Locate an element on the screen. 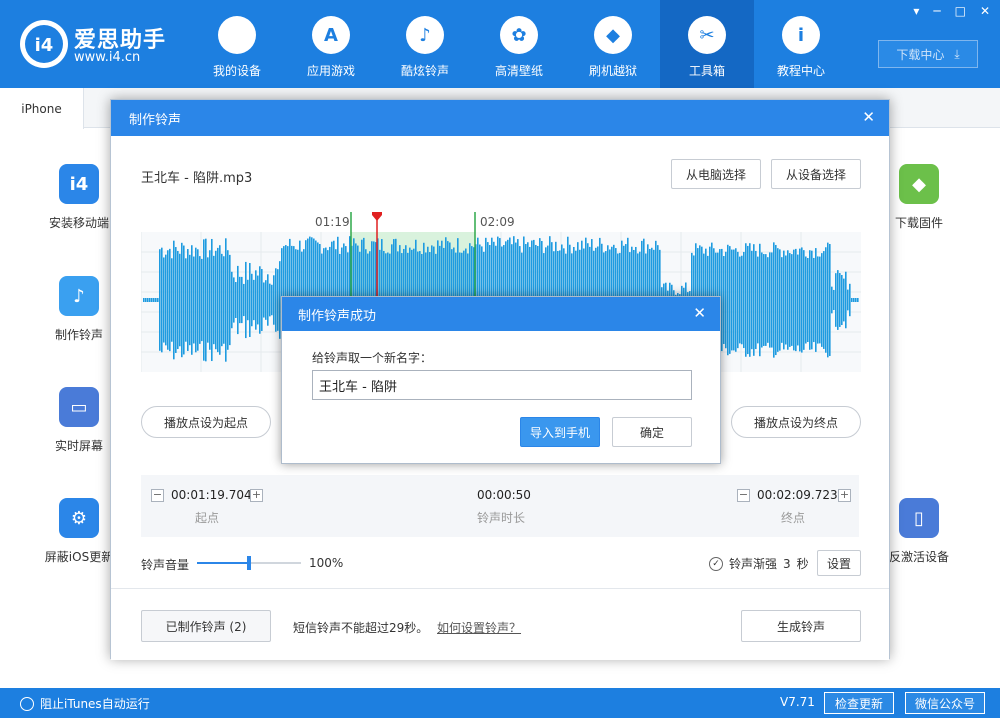  window-controls: ▾ ─ □ ✕ is located at coordinates (951, 11).